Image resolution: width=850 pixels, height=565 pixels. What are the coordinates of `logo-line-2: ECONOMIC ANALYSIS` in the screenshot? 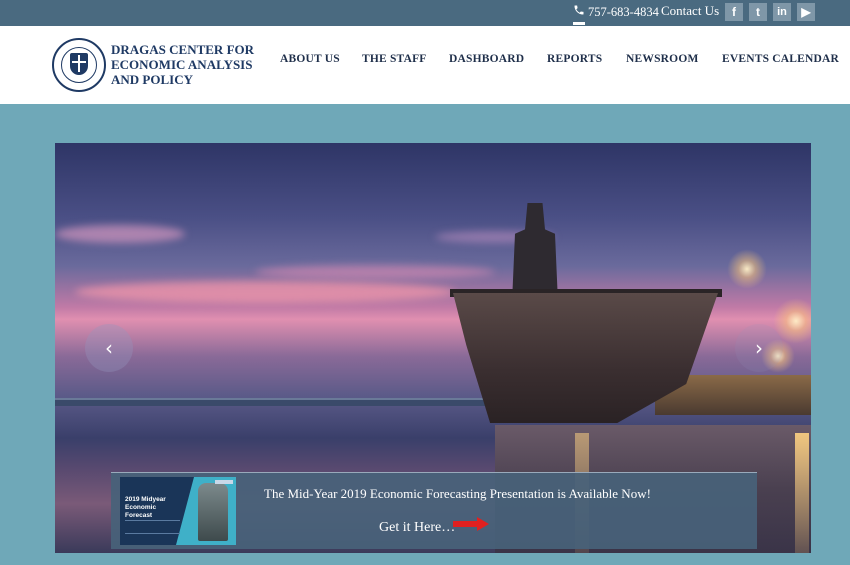 It's located at (182, 64).